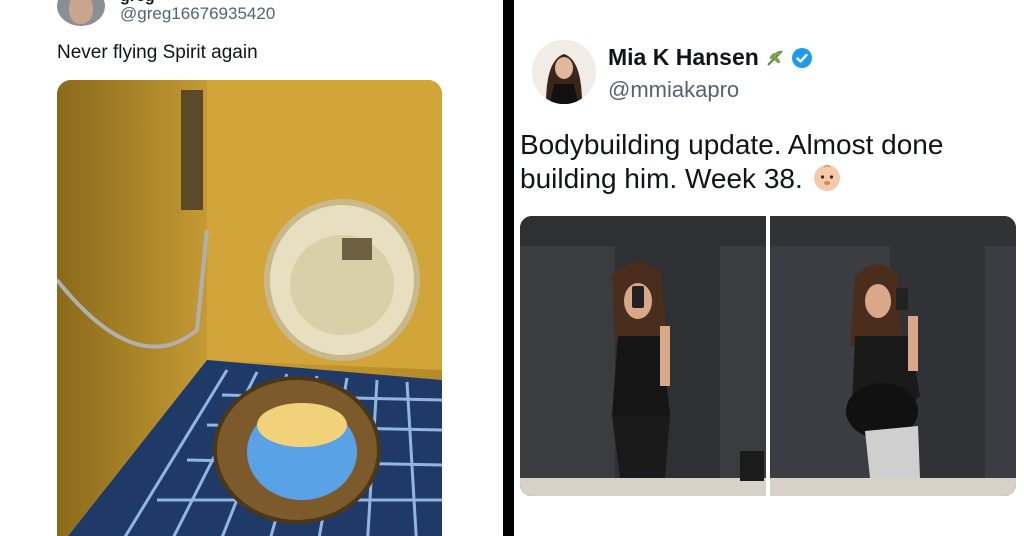 The image size is (1024, 536). I want to click on handle: @mmiakapro, so click(673, 90).